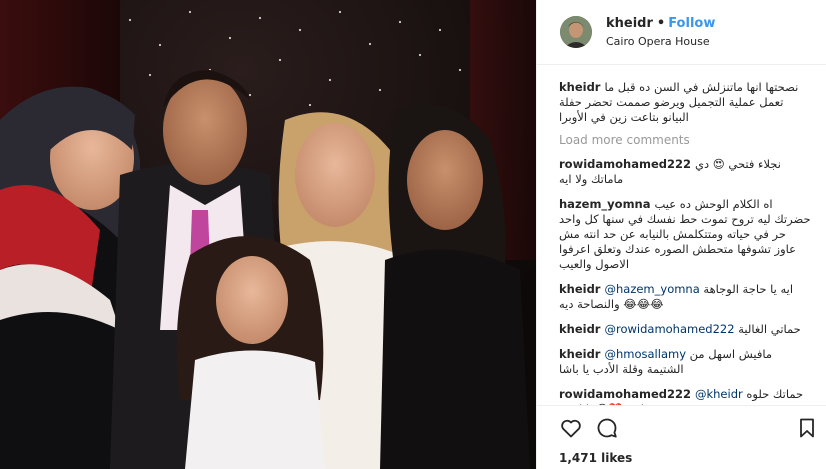  I want to click on comment-mention: @hazem_yomna, so click(651, 289).